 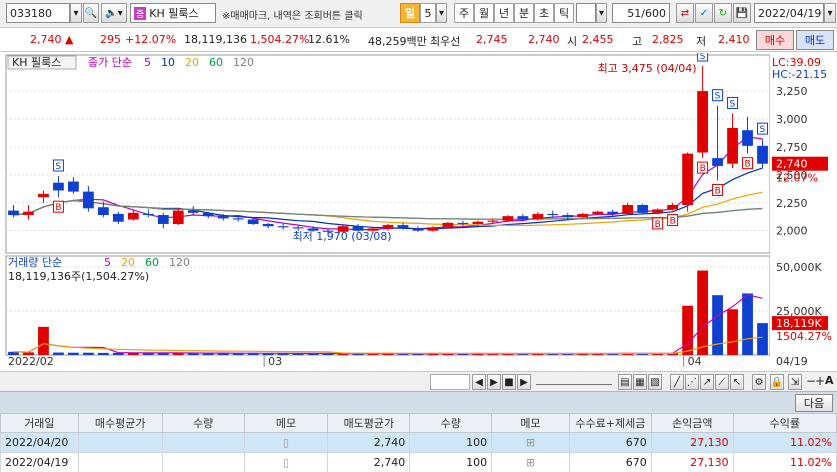 I want to click on refresh-icon: ↻, so click(x=723, y=13).